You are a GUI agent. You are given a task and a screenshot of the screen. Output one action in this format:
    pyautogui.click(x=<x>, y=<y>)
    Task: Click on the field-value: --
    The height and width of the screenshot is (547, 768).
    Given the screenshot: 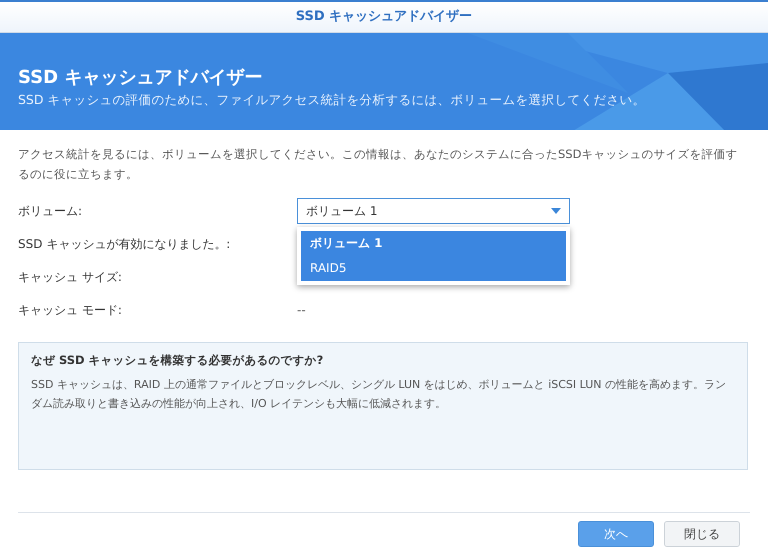 What is the action you would take?
    pyautogui.click(x=301, y=310)
    